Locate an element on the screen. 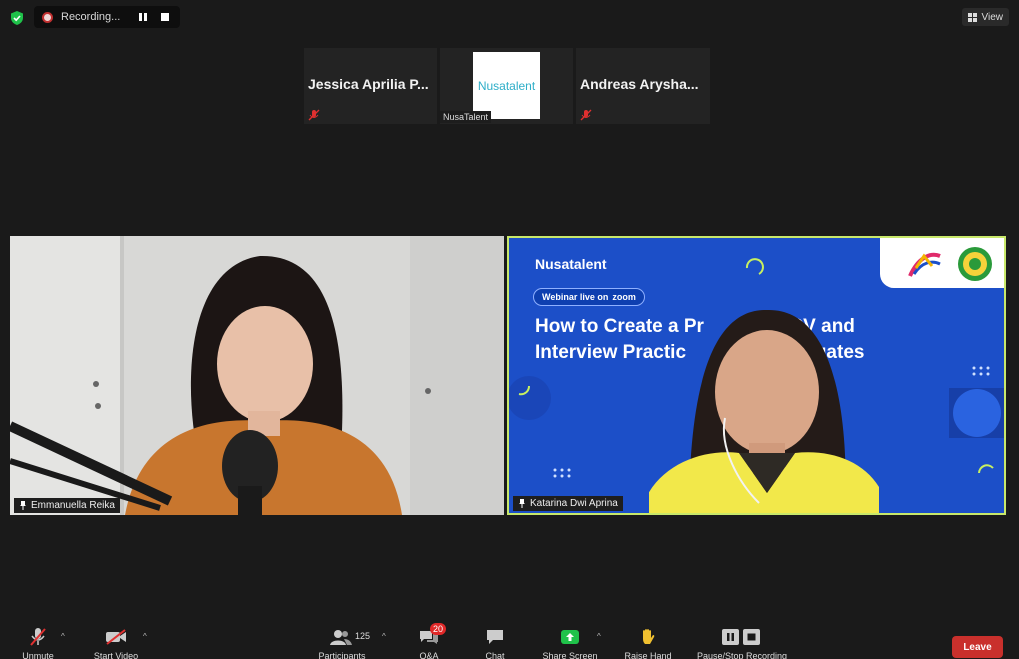 The image size is (1019, 659). security-shield-icon is located at coordinates (17, 18).